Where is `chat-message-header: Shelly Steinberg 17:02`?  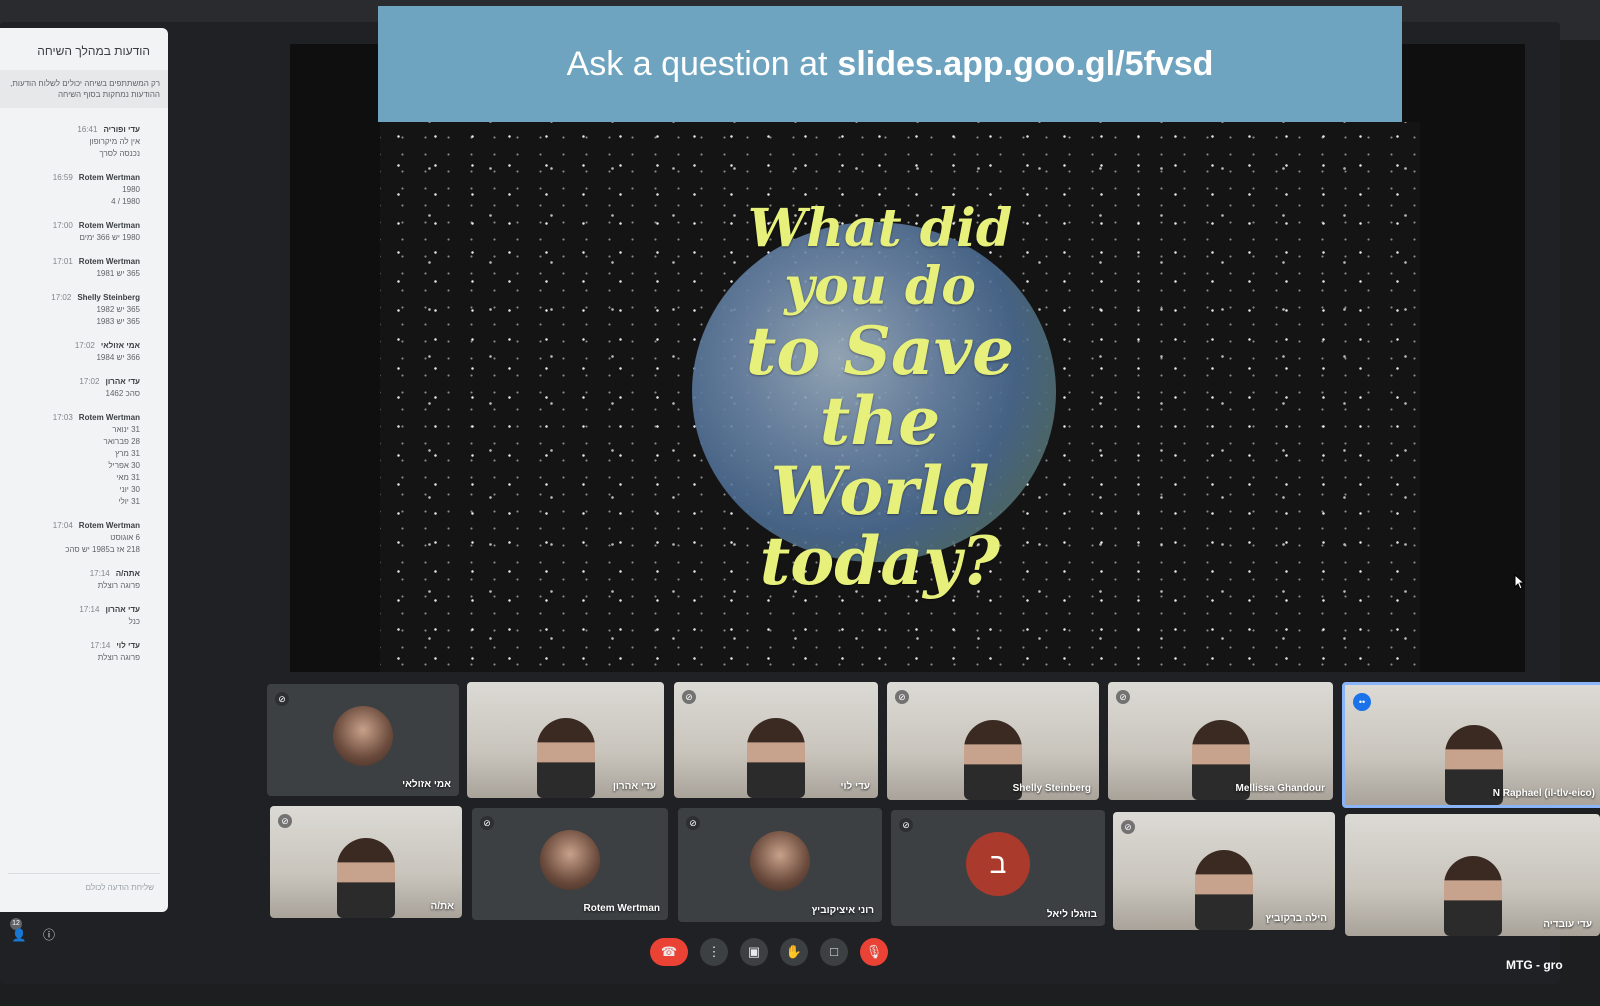 chat-message-header: Shelly Steinberg 17:02 is located at coordinates (74, 298).